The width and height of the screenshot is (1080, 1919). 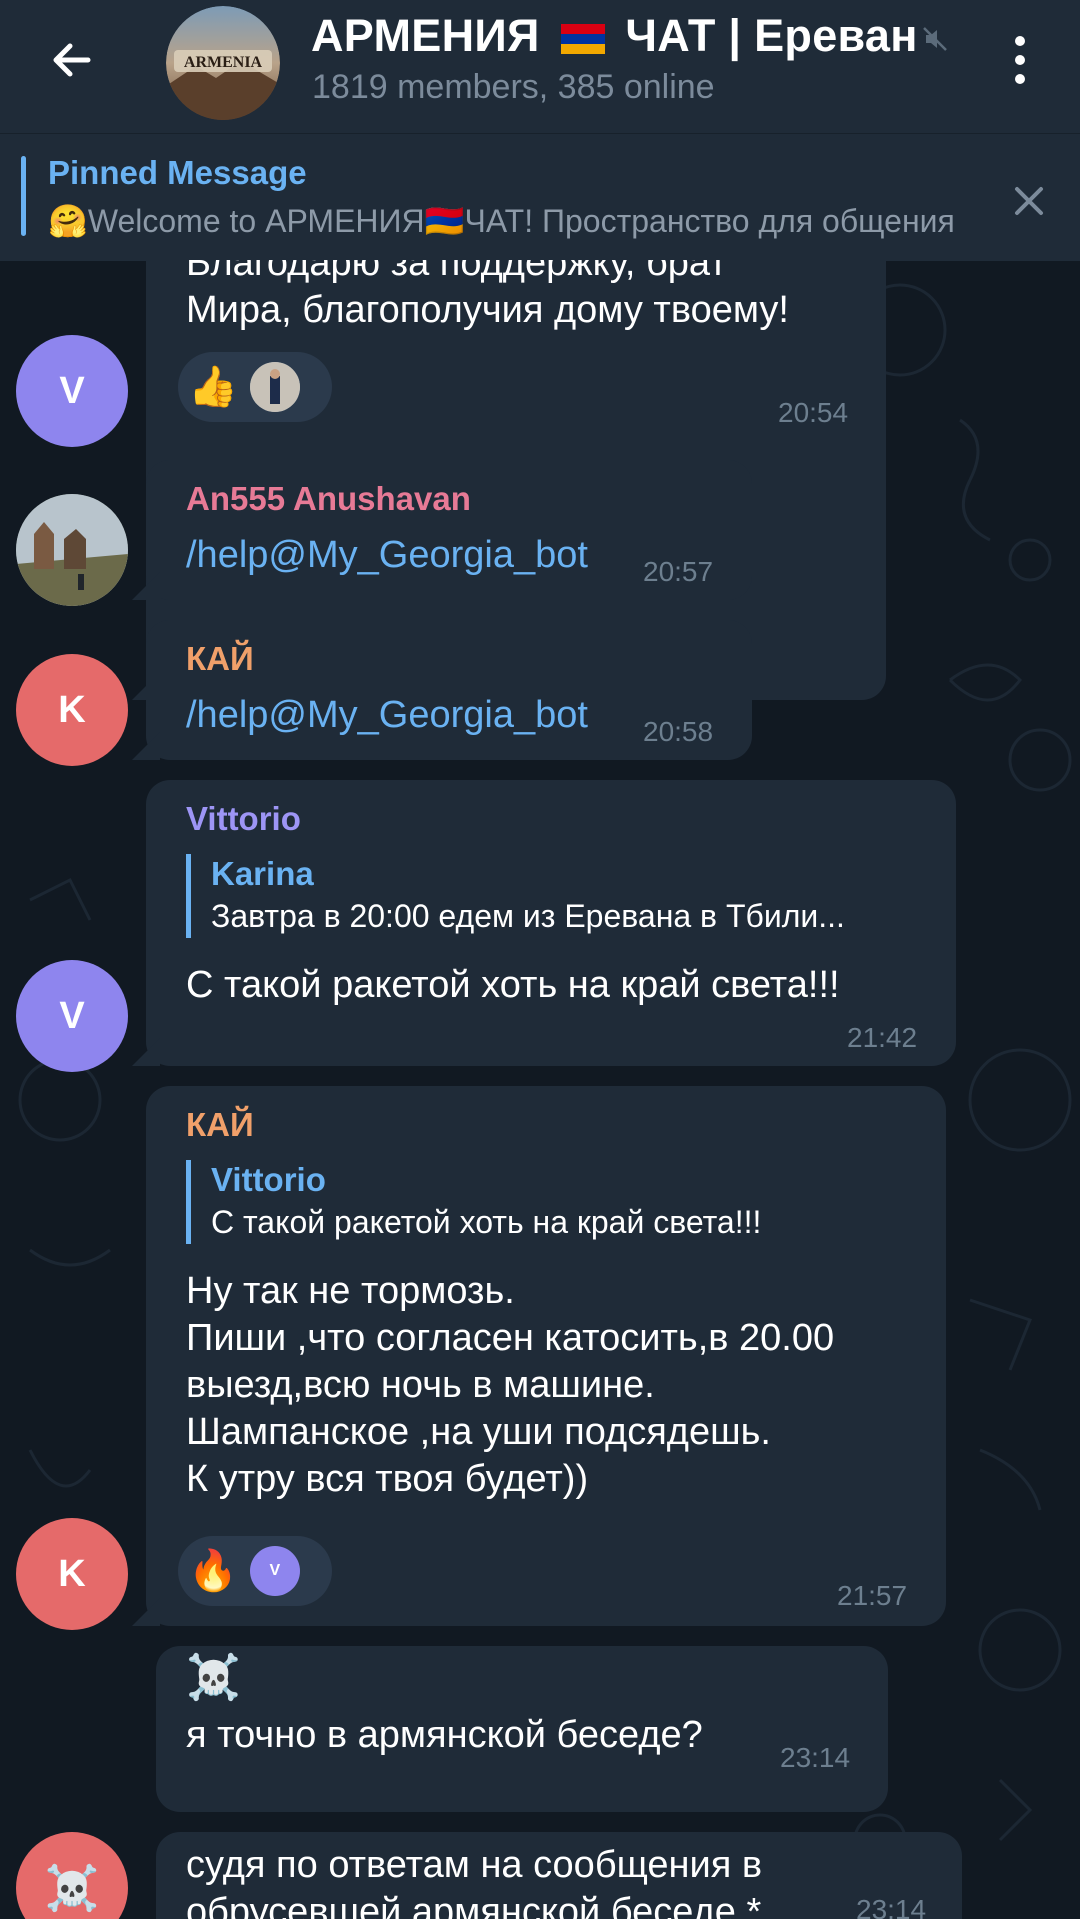 I want to click on pinned-indicator, so click(x=23, y=196).